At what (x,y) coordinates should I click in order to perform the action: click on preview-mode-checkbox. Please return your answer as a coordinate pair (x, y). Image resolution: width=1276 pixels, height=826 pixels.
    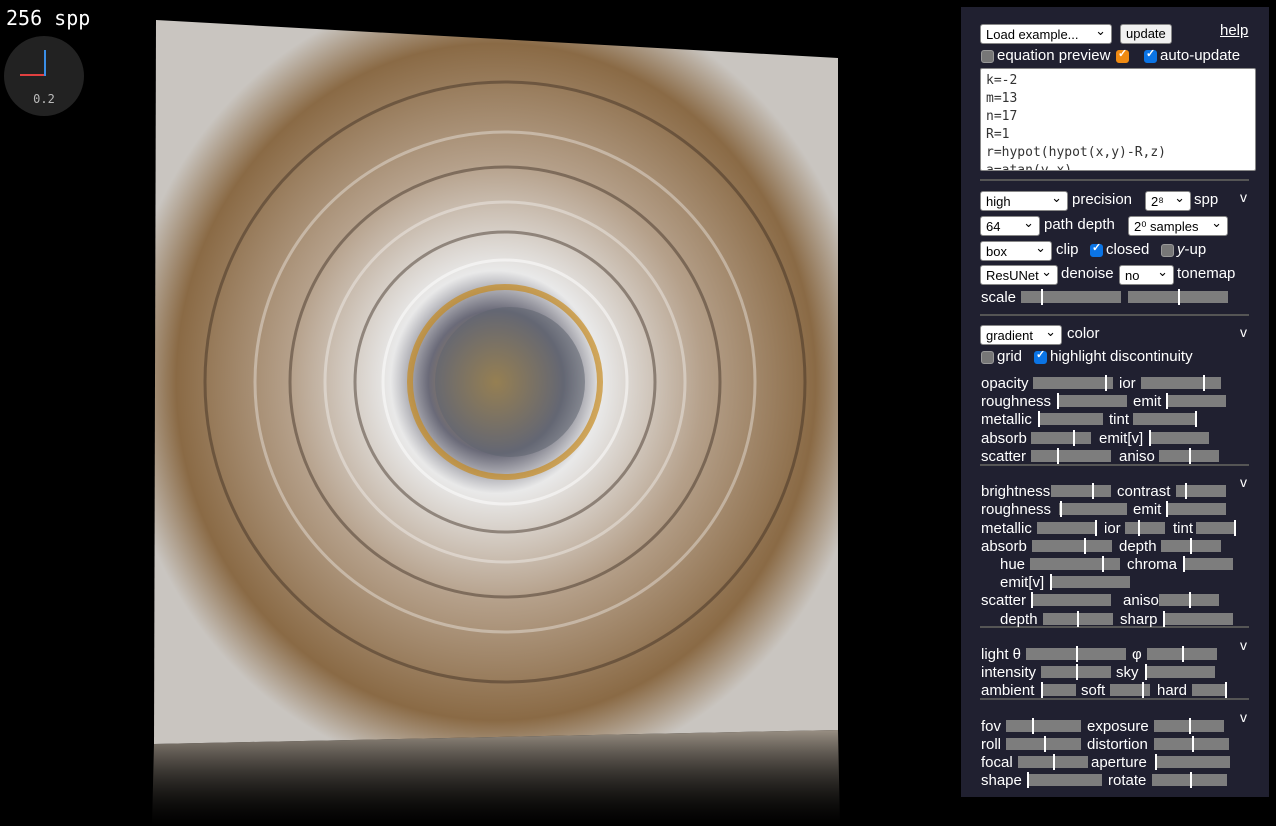
    Looking at the image, I should click on (1122, 55).